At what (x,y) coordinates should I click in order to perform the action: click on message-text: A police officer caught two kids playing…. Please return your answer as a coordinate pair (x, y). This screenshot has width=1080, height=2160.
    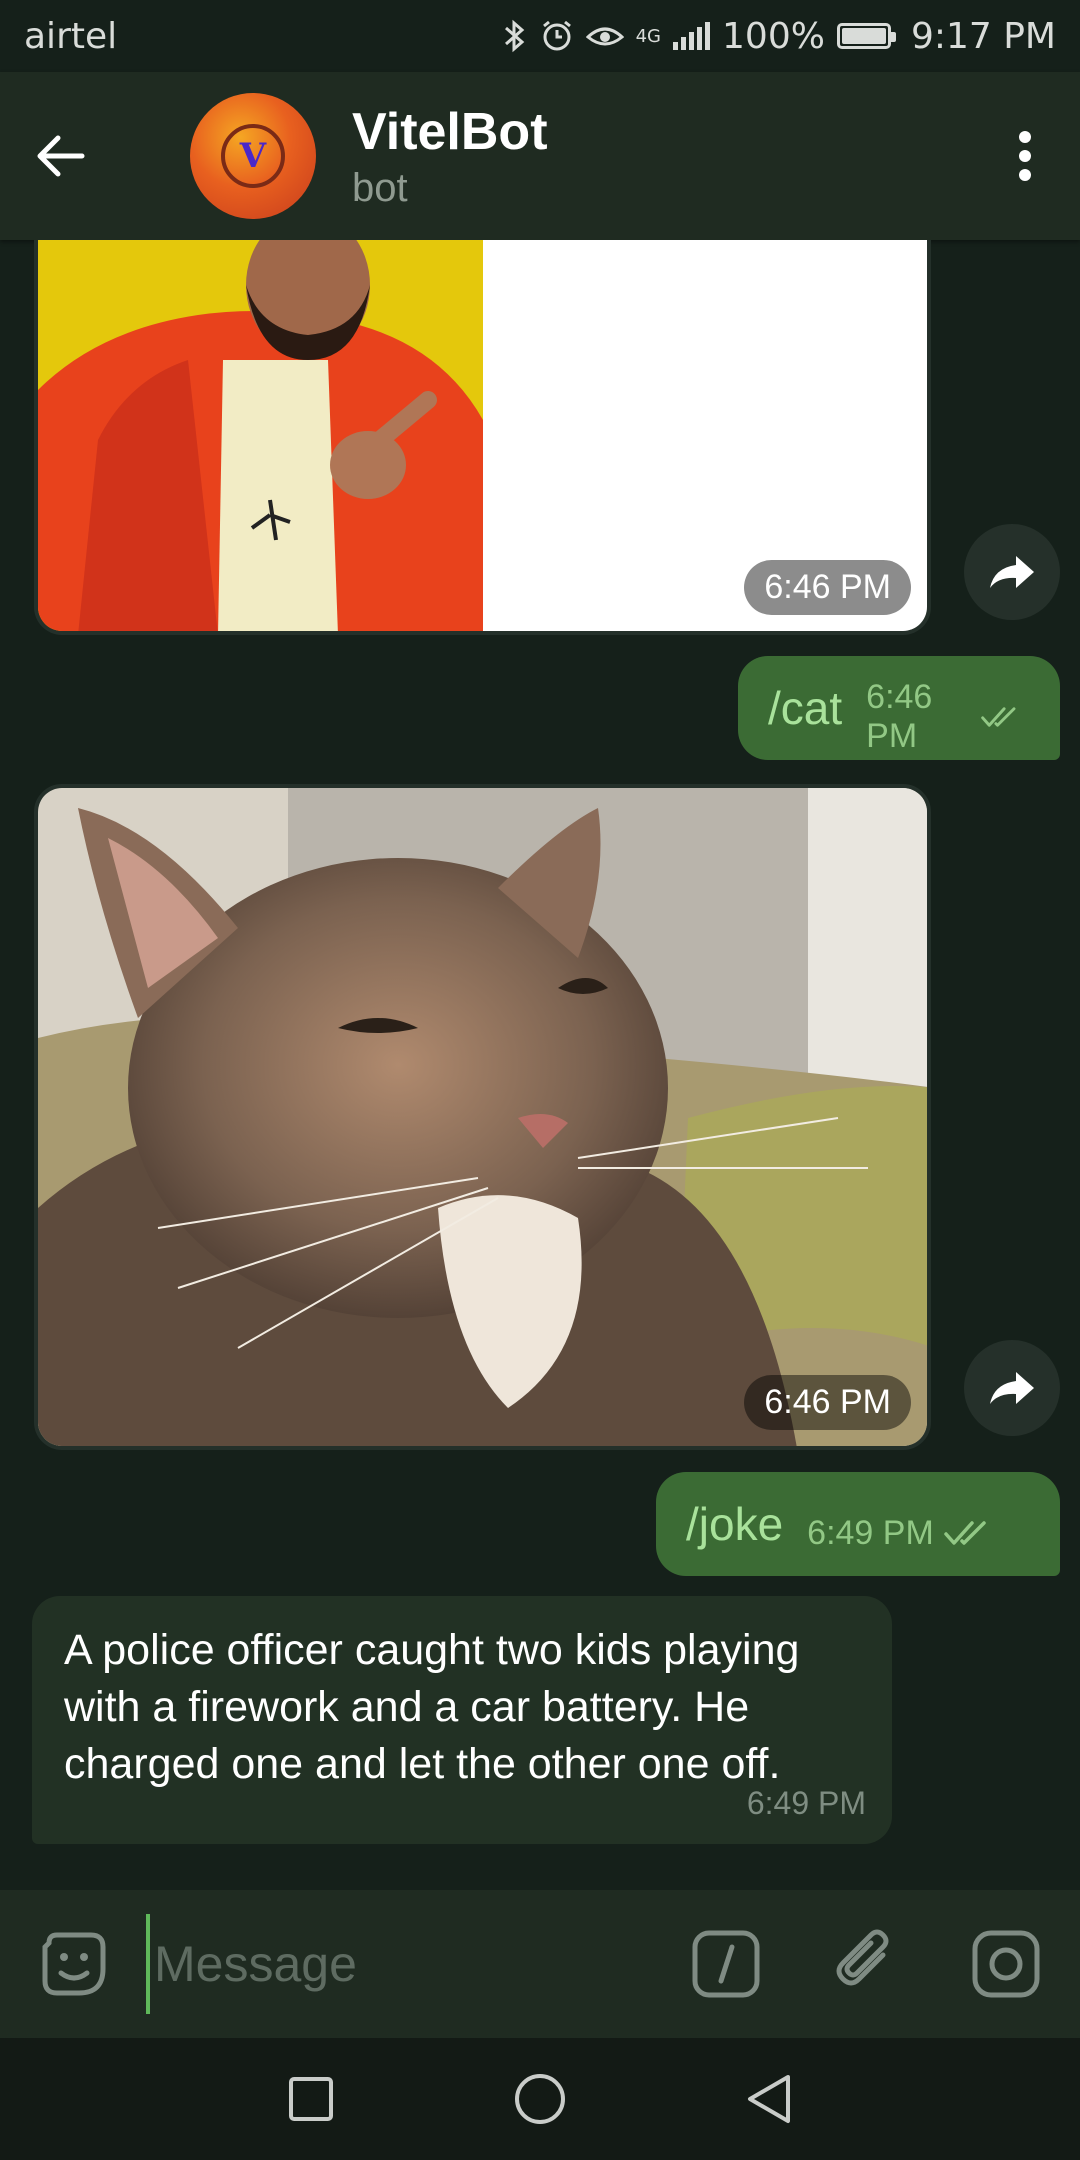
    Looking at the image, I should click on (432, 1707).